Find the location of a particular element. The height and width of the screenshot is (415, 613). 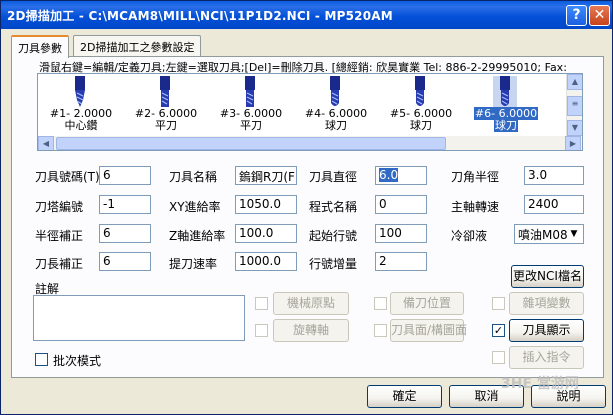

center-drill-icon is located at coordinates (80, 91).